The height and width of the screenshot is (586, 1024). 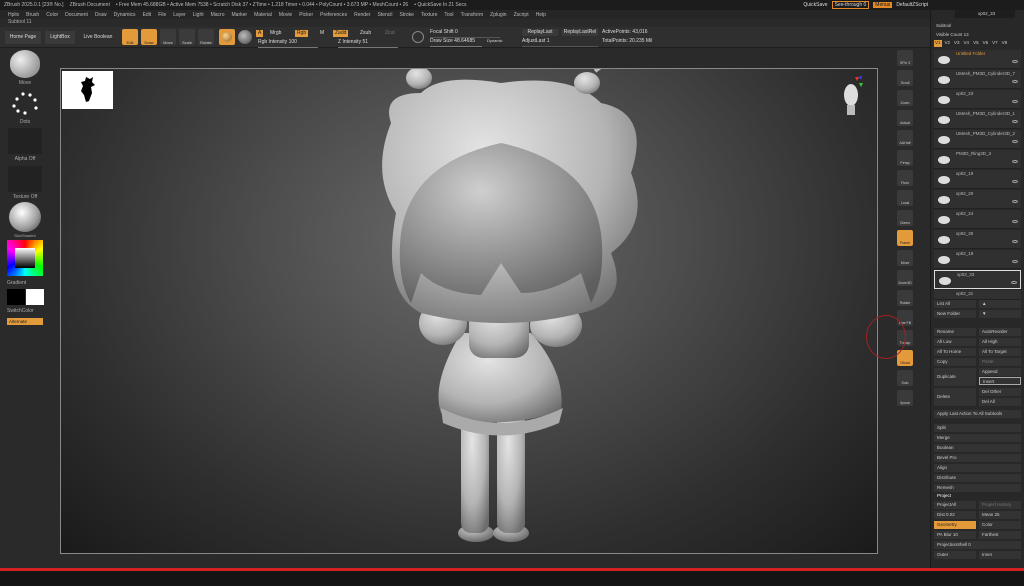 What do you see at coordinates (955, 314) in the screenshot?
I see `new-folder-button: New Folder` at bounding box center [955, 314].